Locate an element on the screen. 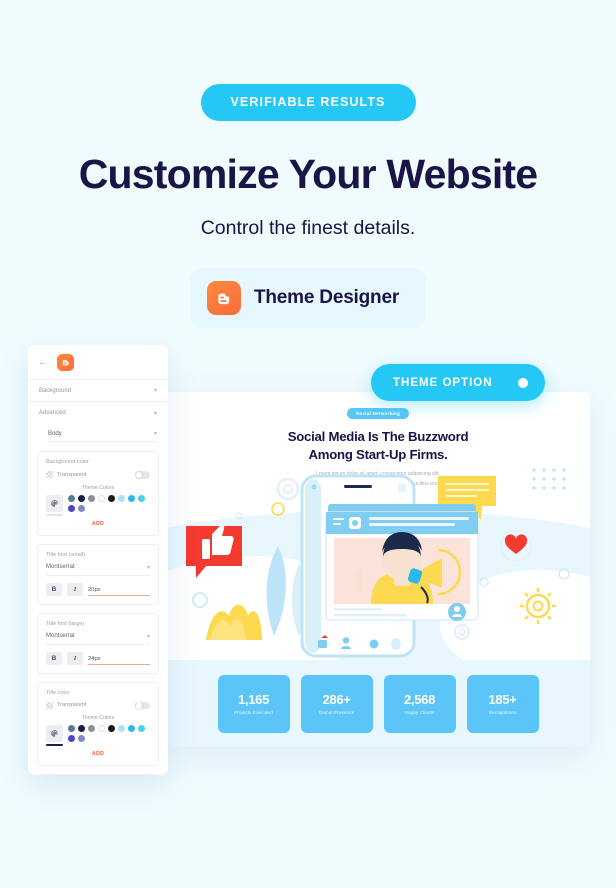  stat-label: Global Presence is located at coordinates (336, 712).